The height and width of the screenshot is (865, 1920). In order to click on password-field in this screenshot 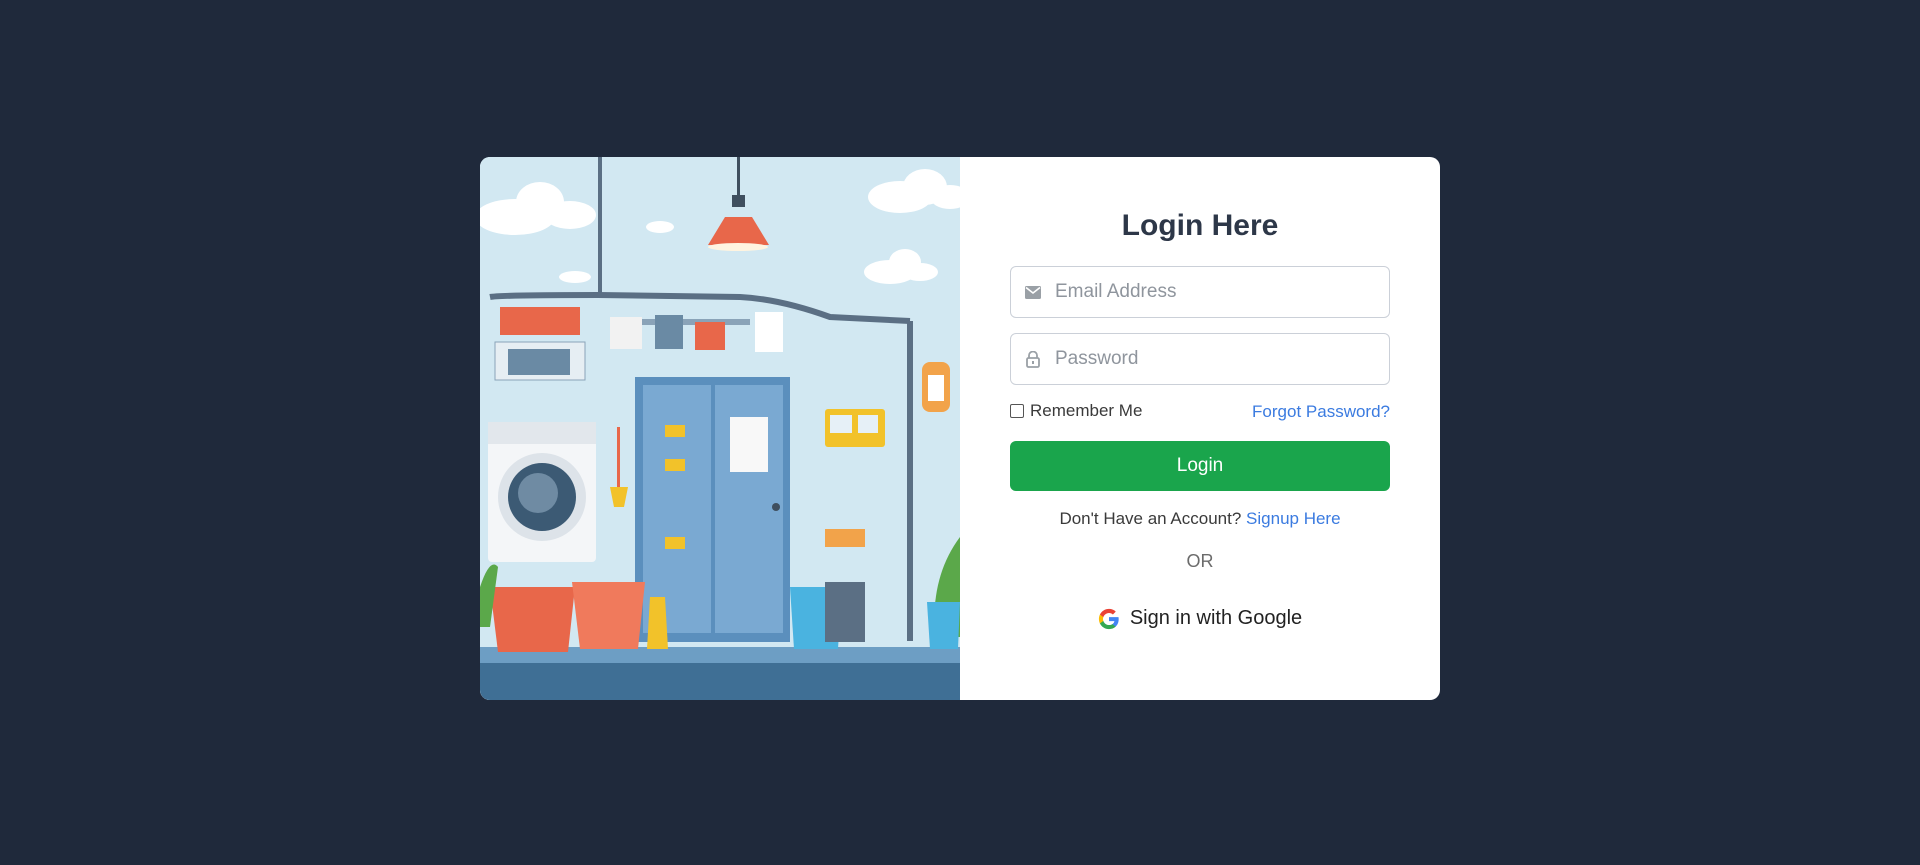, I will do `click(1200, 359)`.